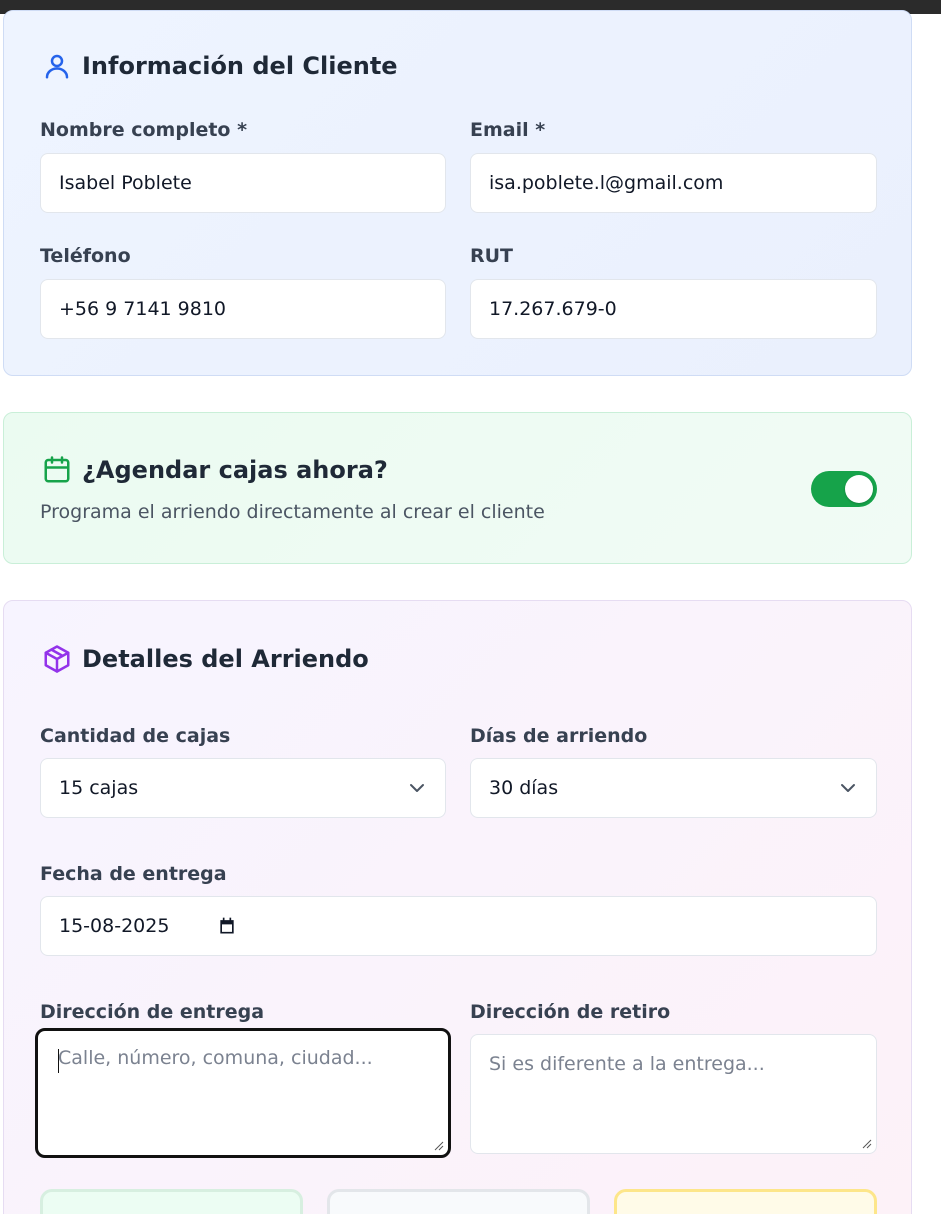  What do you see at coordinates (606, 183) in the screenshot?
I see `email-value: isa.poblete.l@gmail.com` at bounding box center [606, 183].